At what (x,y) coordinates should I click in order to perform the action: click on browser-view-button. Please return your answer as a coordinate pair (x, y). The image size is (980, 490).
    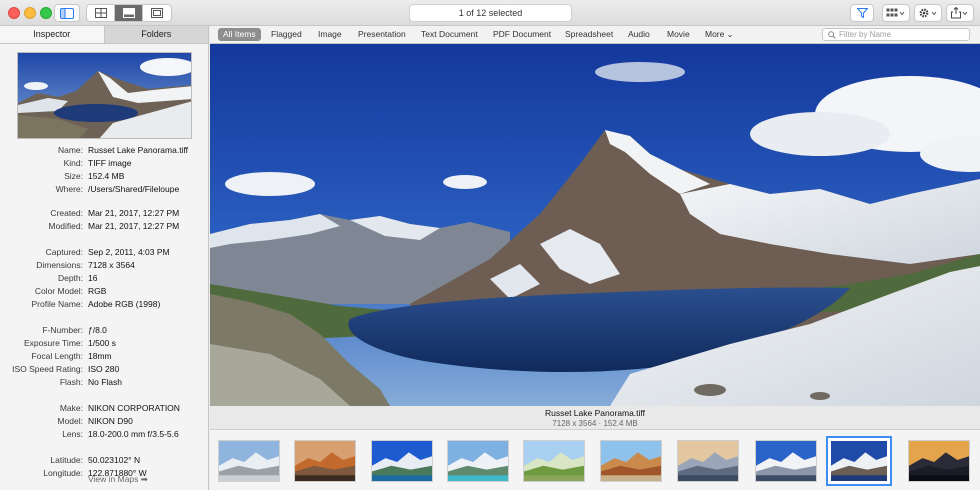
    Looking at the image, I should click on (129, 13).